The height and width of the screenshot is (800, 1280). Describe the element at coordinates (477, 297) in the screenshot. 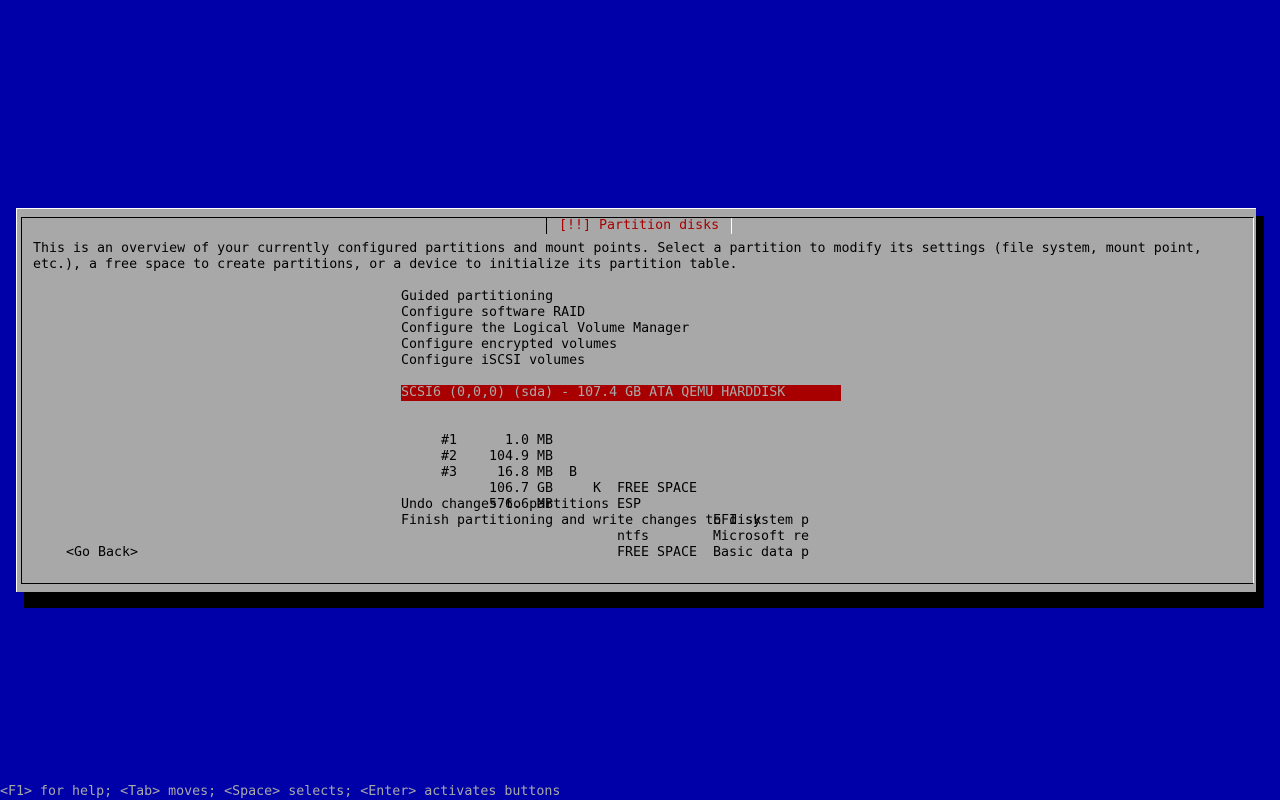

I see `menu-guided-partitioning: Guided partitioning` at that location.